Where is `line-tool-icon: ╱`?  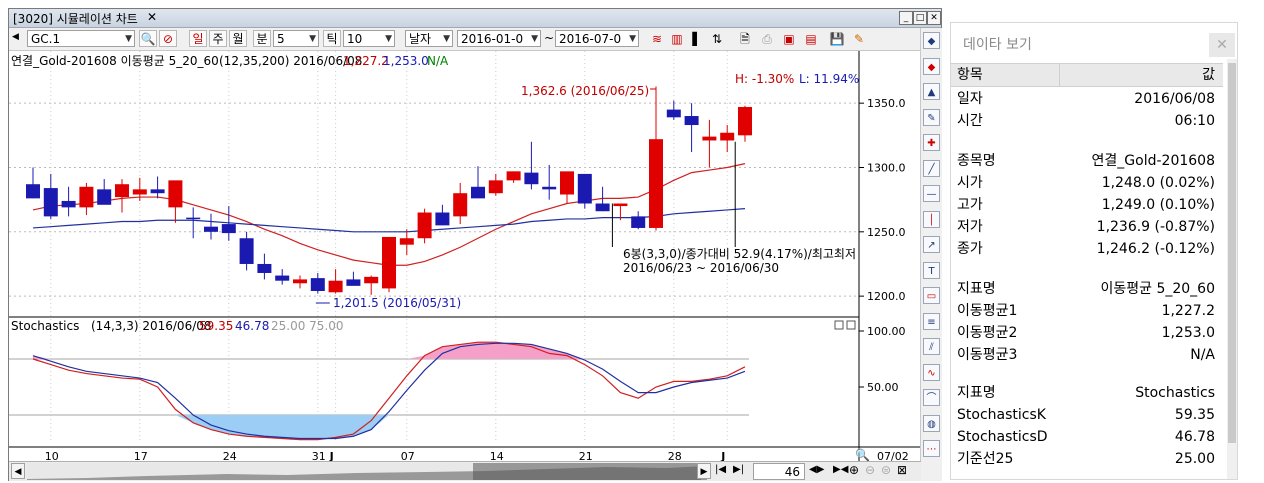 line-tool-icon: ╱ is located at coordinates (931, 168).